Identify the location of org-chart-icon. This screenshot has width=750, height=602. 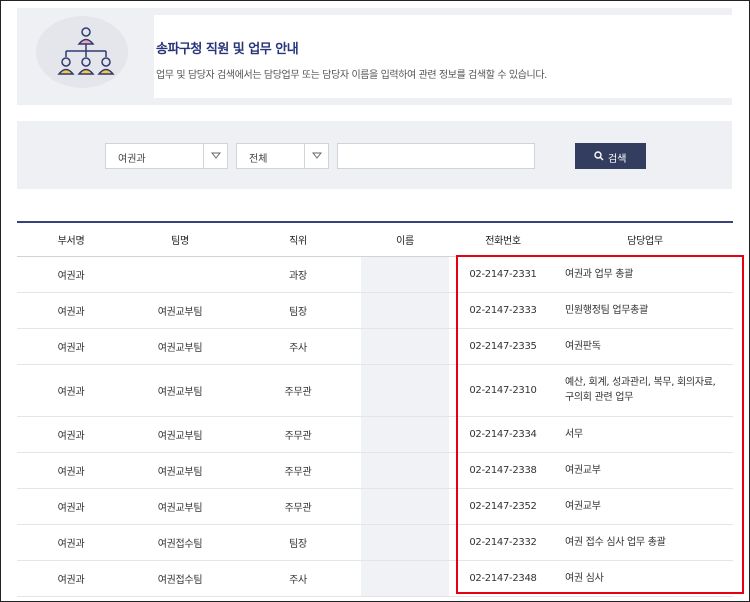
(86, 51).